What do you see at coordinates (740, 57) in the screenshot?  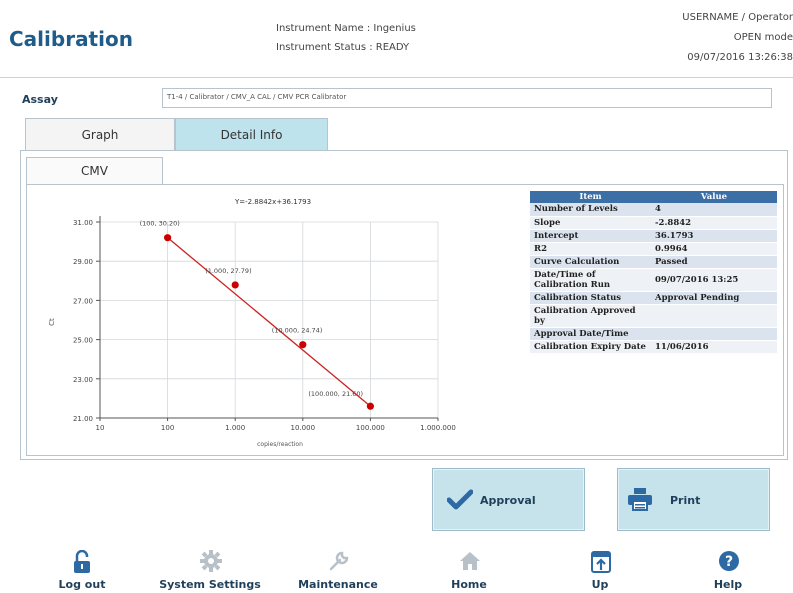 I see `current-datetime: 09/07/2016 13:26:38` at bounding box center [740, 57].